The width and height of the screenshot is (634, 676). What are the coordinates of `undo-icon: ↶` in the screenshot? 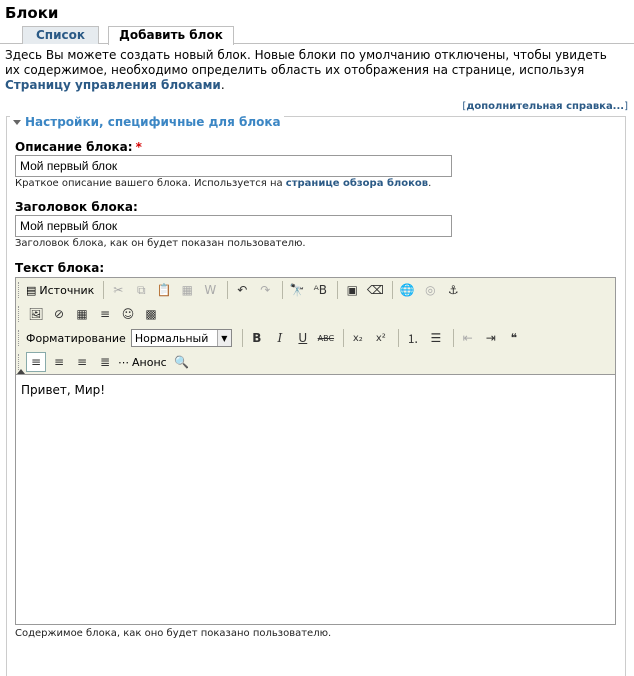 It's located at (242, 290).